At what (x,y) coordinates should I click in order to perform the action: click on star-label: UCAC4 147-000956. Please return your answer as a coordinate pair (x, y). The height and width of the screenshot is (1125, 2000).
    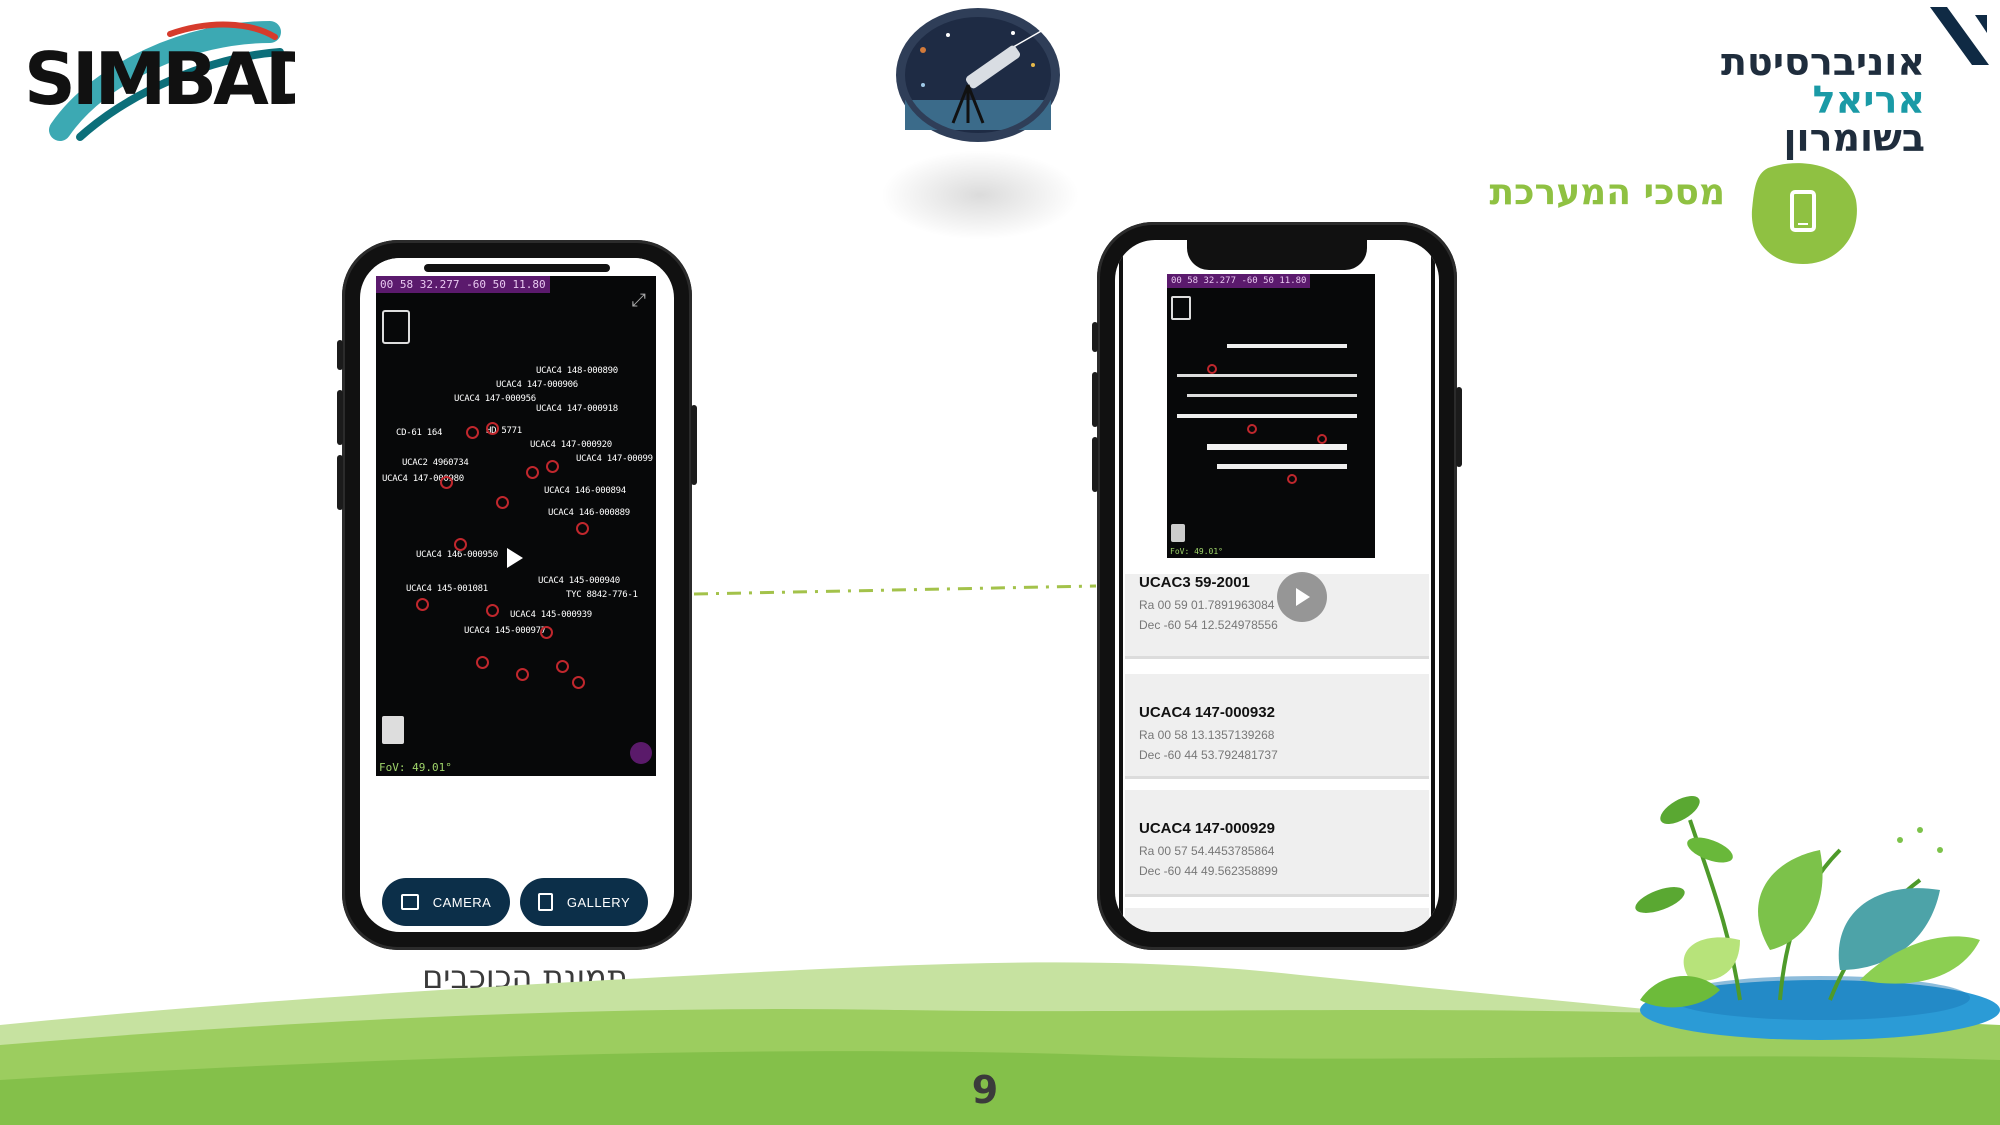
    Looking at the image, I should click on (495, 399).